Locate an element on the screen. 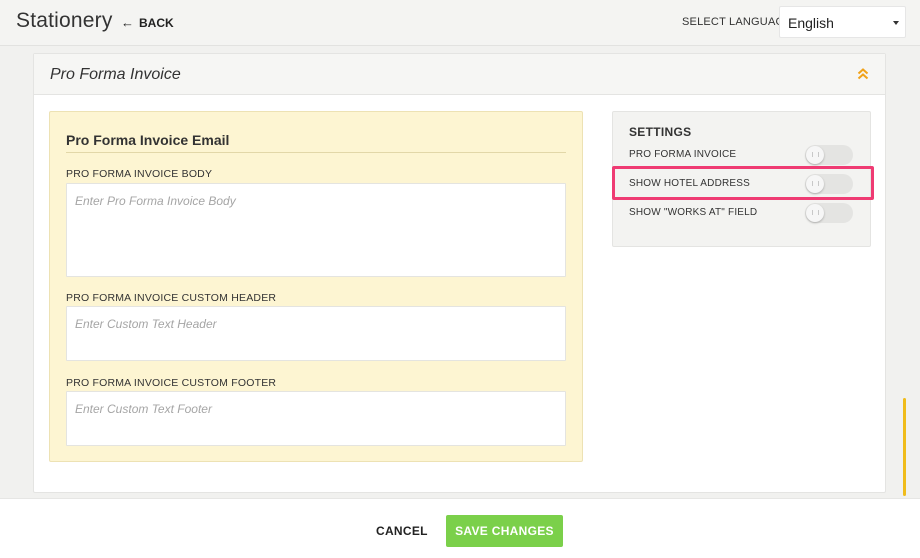  cancel-button: CANCEL is located at coordinates (402, 531).